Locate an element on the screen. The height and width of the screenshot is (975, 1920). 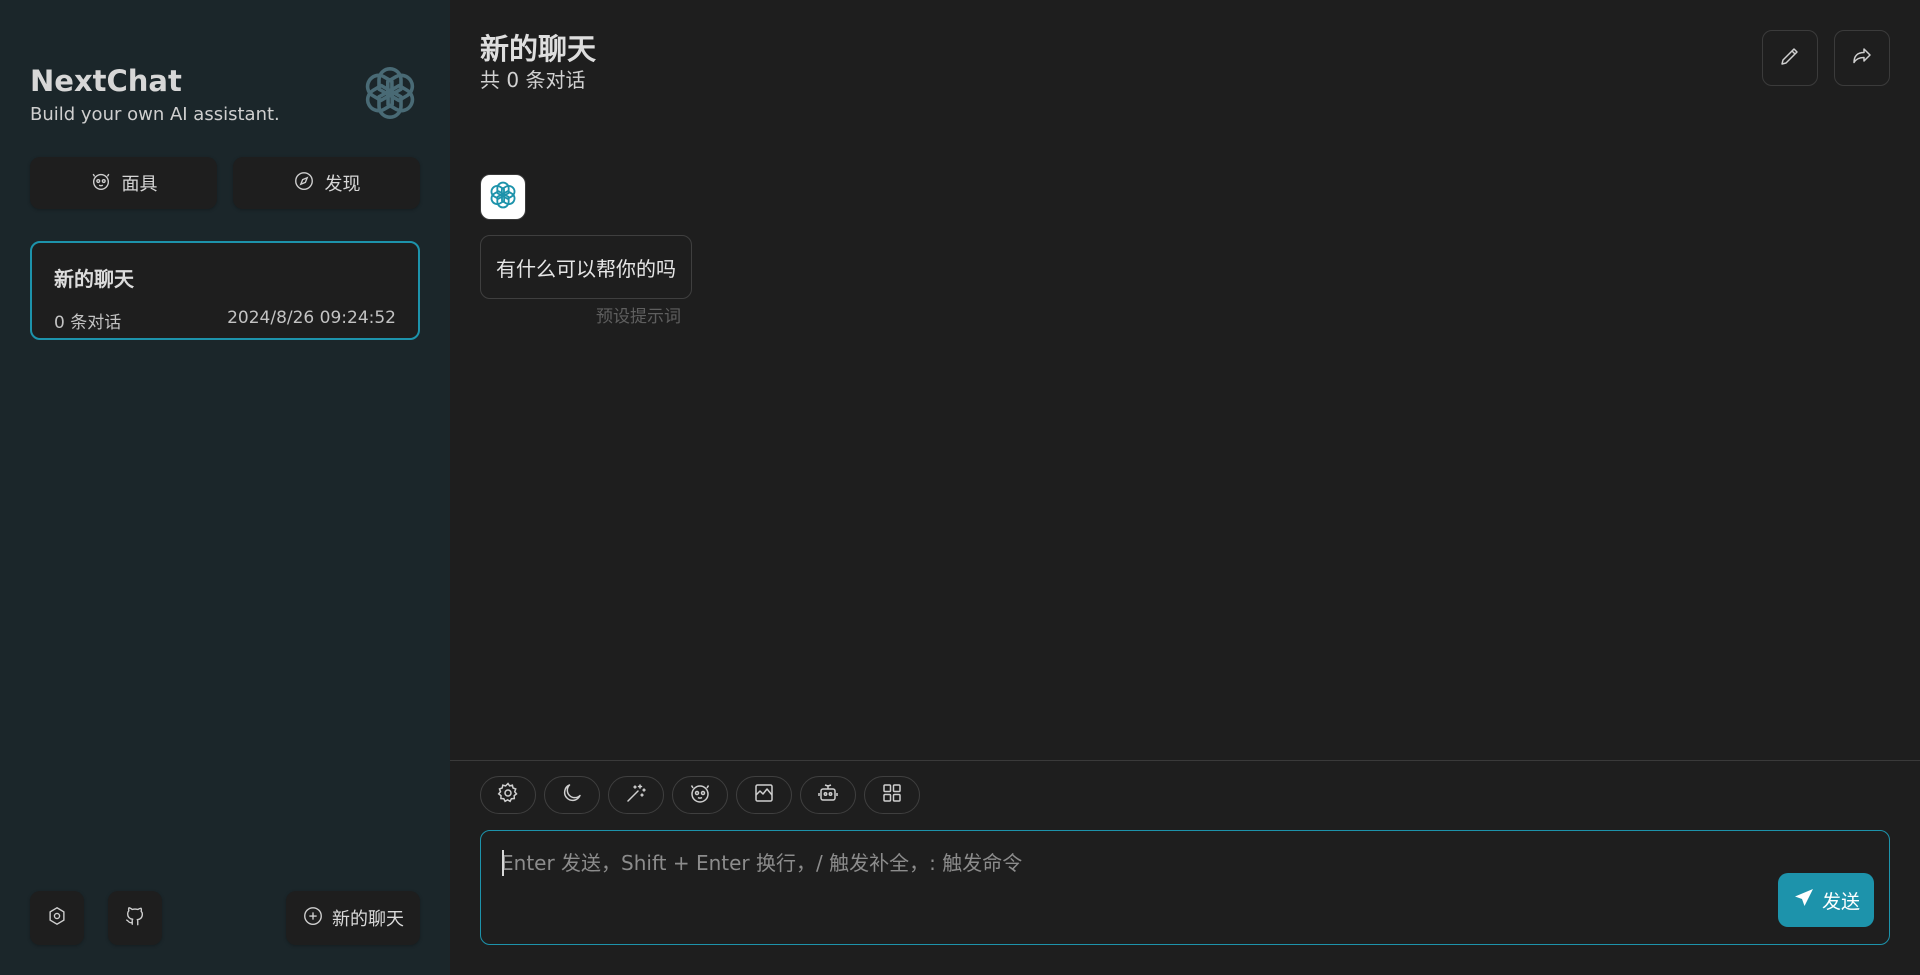
prompt-button is located at coordinates (636, 795).